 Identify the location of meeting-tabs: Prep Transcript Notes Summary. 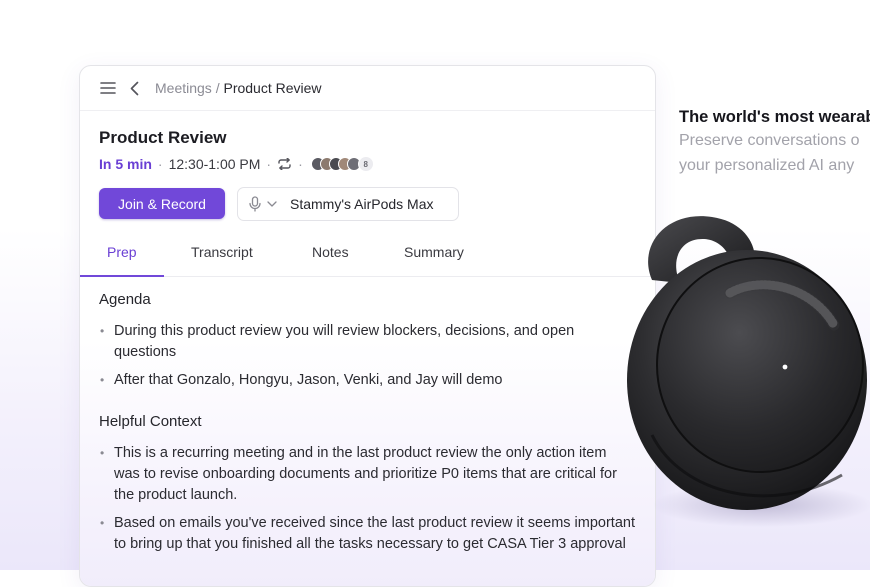
(367, 253).